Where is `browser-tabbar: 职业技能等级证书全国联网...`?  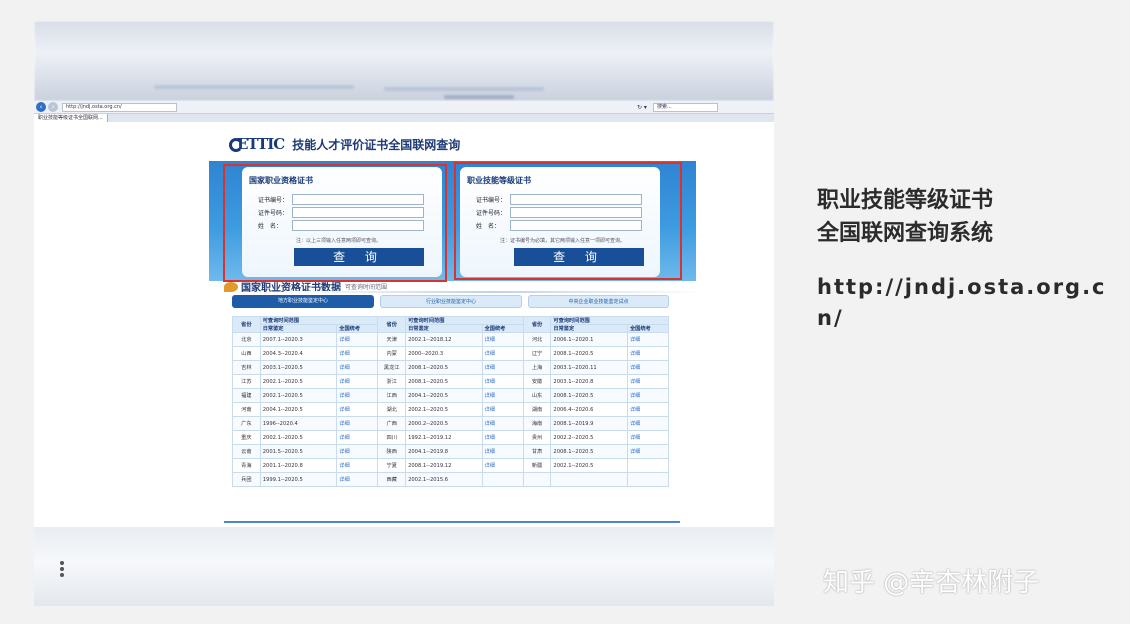
browser-tabbar: 职业技能等级证书全国联网... is located at coordinates (404, 118).